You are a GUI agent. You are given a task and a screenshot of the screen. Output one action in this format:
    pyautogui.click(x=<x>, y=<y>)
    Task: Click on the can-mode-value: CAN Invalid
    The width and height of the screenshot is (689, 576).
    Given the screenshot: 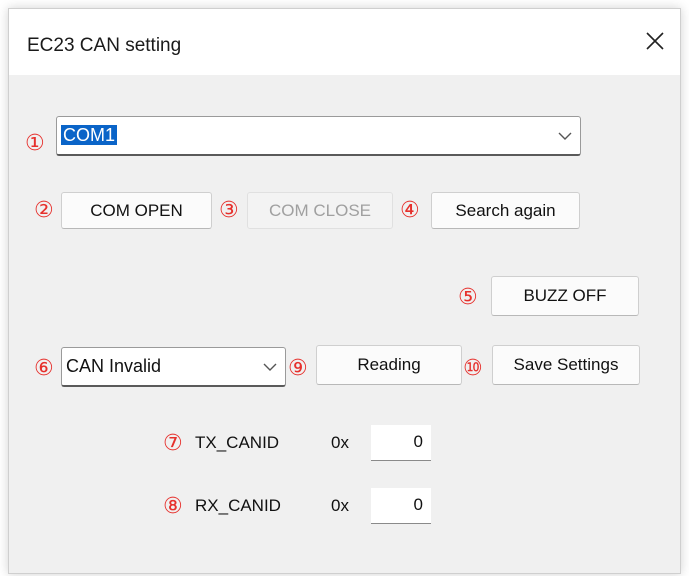 What is the action you would take?
    pyautogui.click(x=114, y=366)
    